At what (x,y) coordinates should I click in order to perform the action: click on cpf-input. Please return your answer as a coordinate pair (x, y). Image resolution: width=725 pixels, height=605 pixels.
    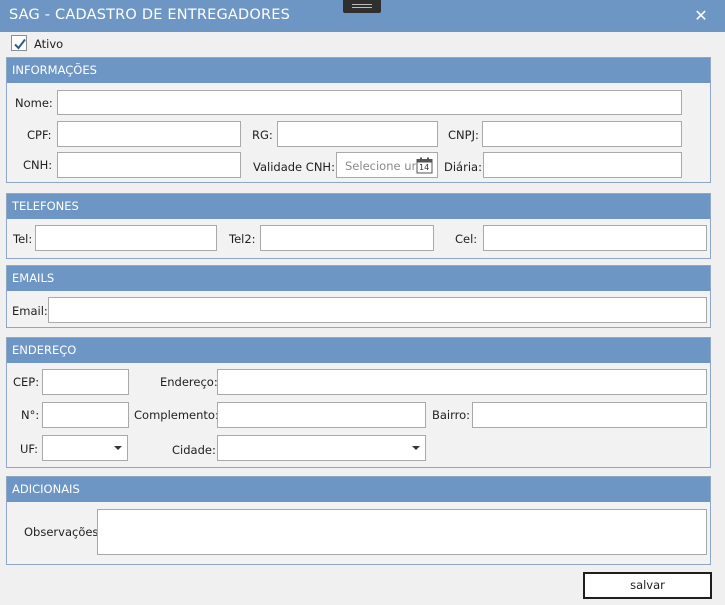
    Looking at the image, I should click on (149, 134).